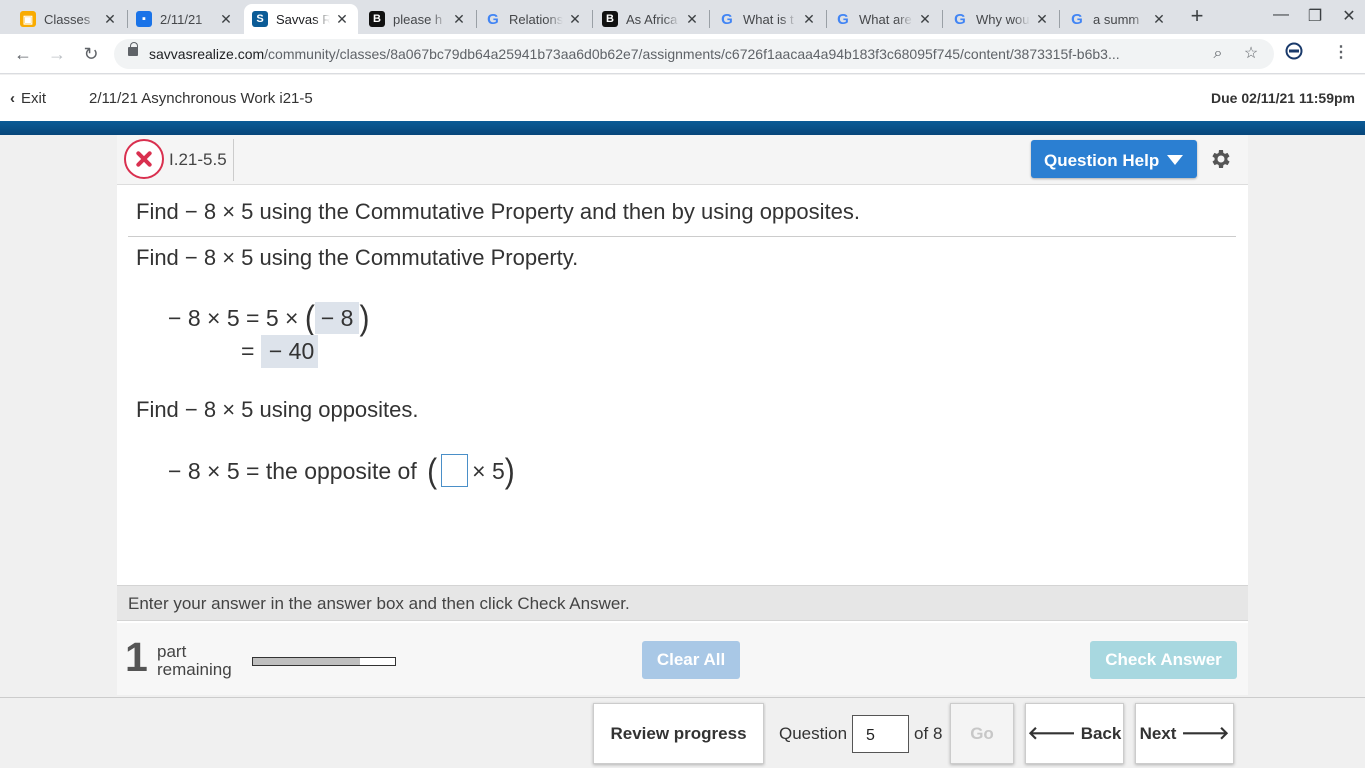 The width and height of the screenshot is (1365, 768). I want to click on savvas-icon: S, so click(260, 19).